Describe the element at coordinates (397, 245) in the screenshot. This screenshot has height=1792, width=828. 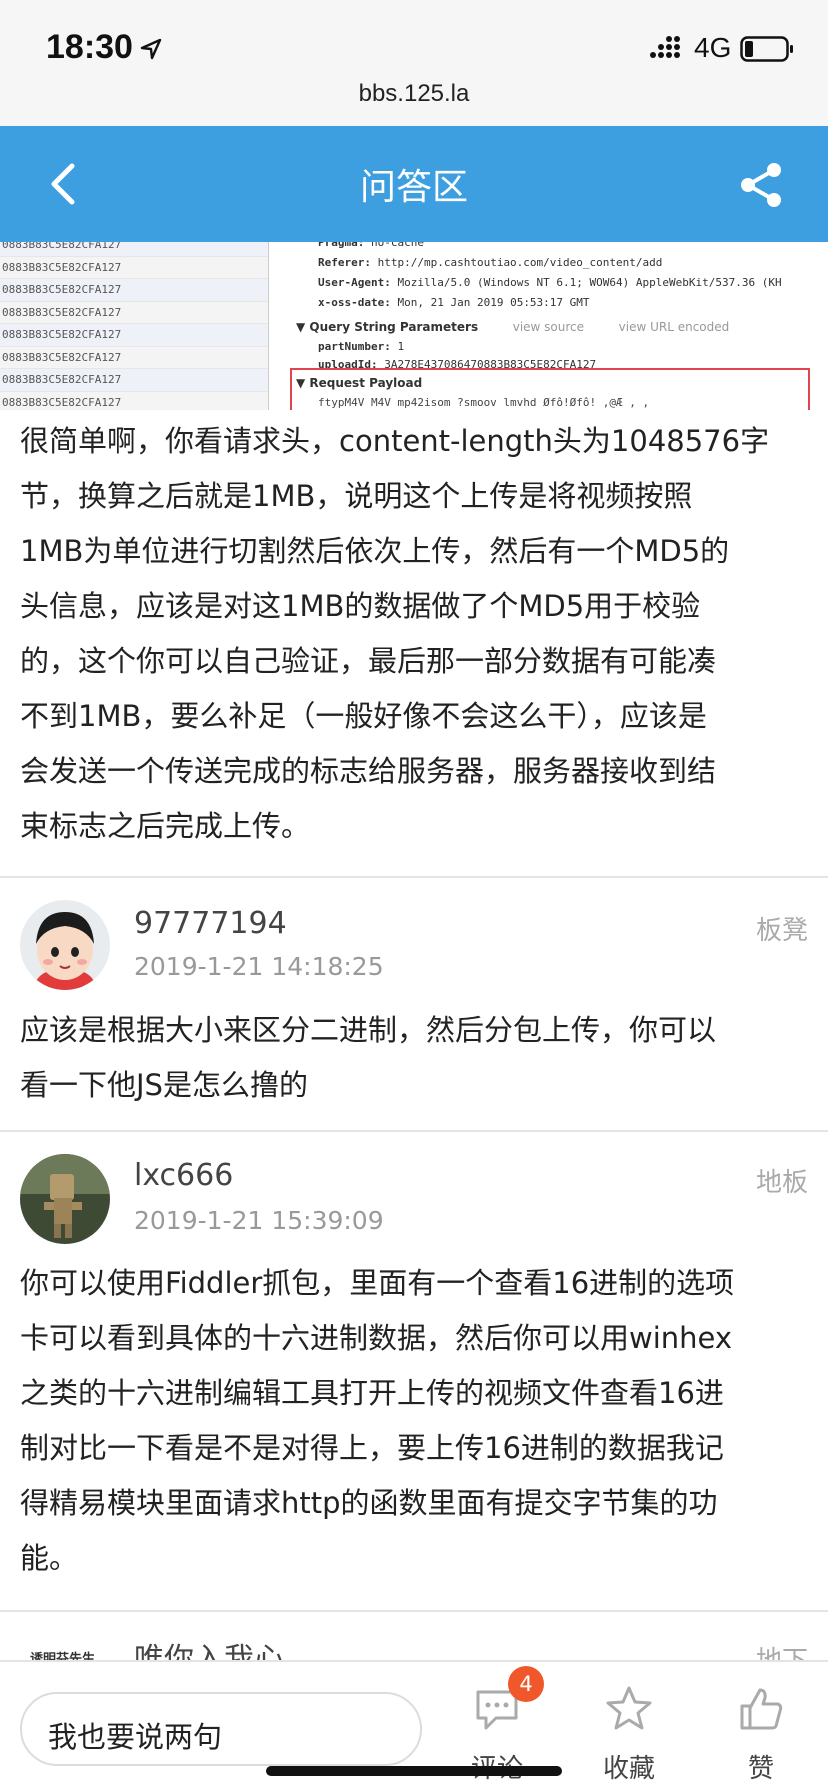
I see `header-value: no-cache` at that location.